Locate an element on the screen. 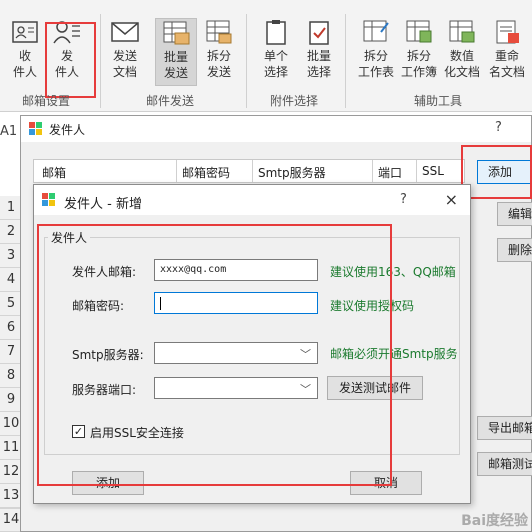 This screenshot has width=532, height=532. add-button-highlight is located at coordinates (496, 172).